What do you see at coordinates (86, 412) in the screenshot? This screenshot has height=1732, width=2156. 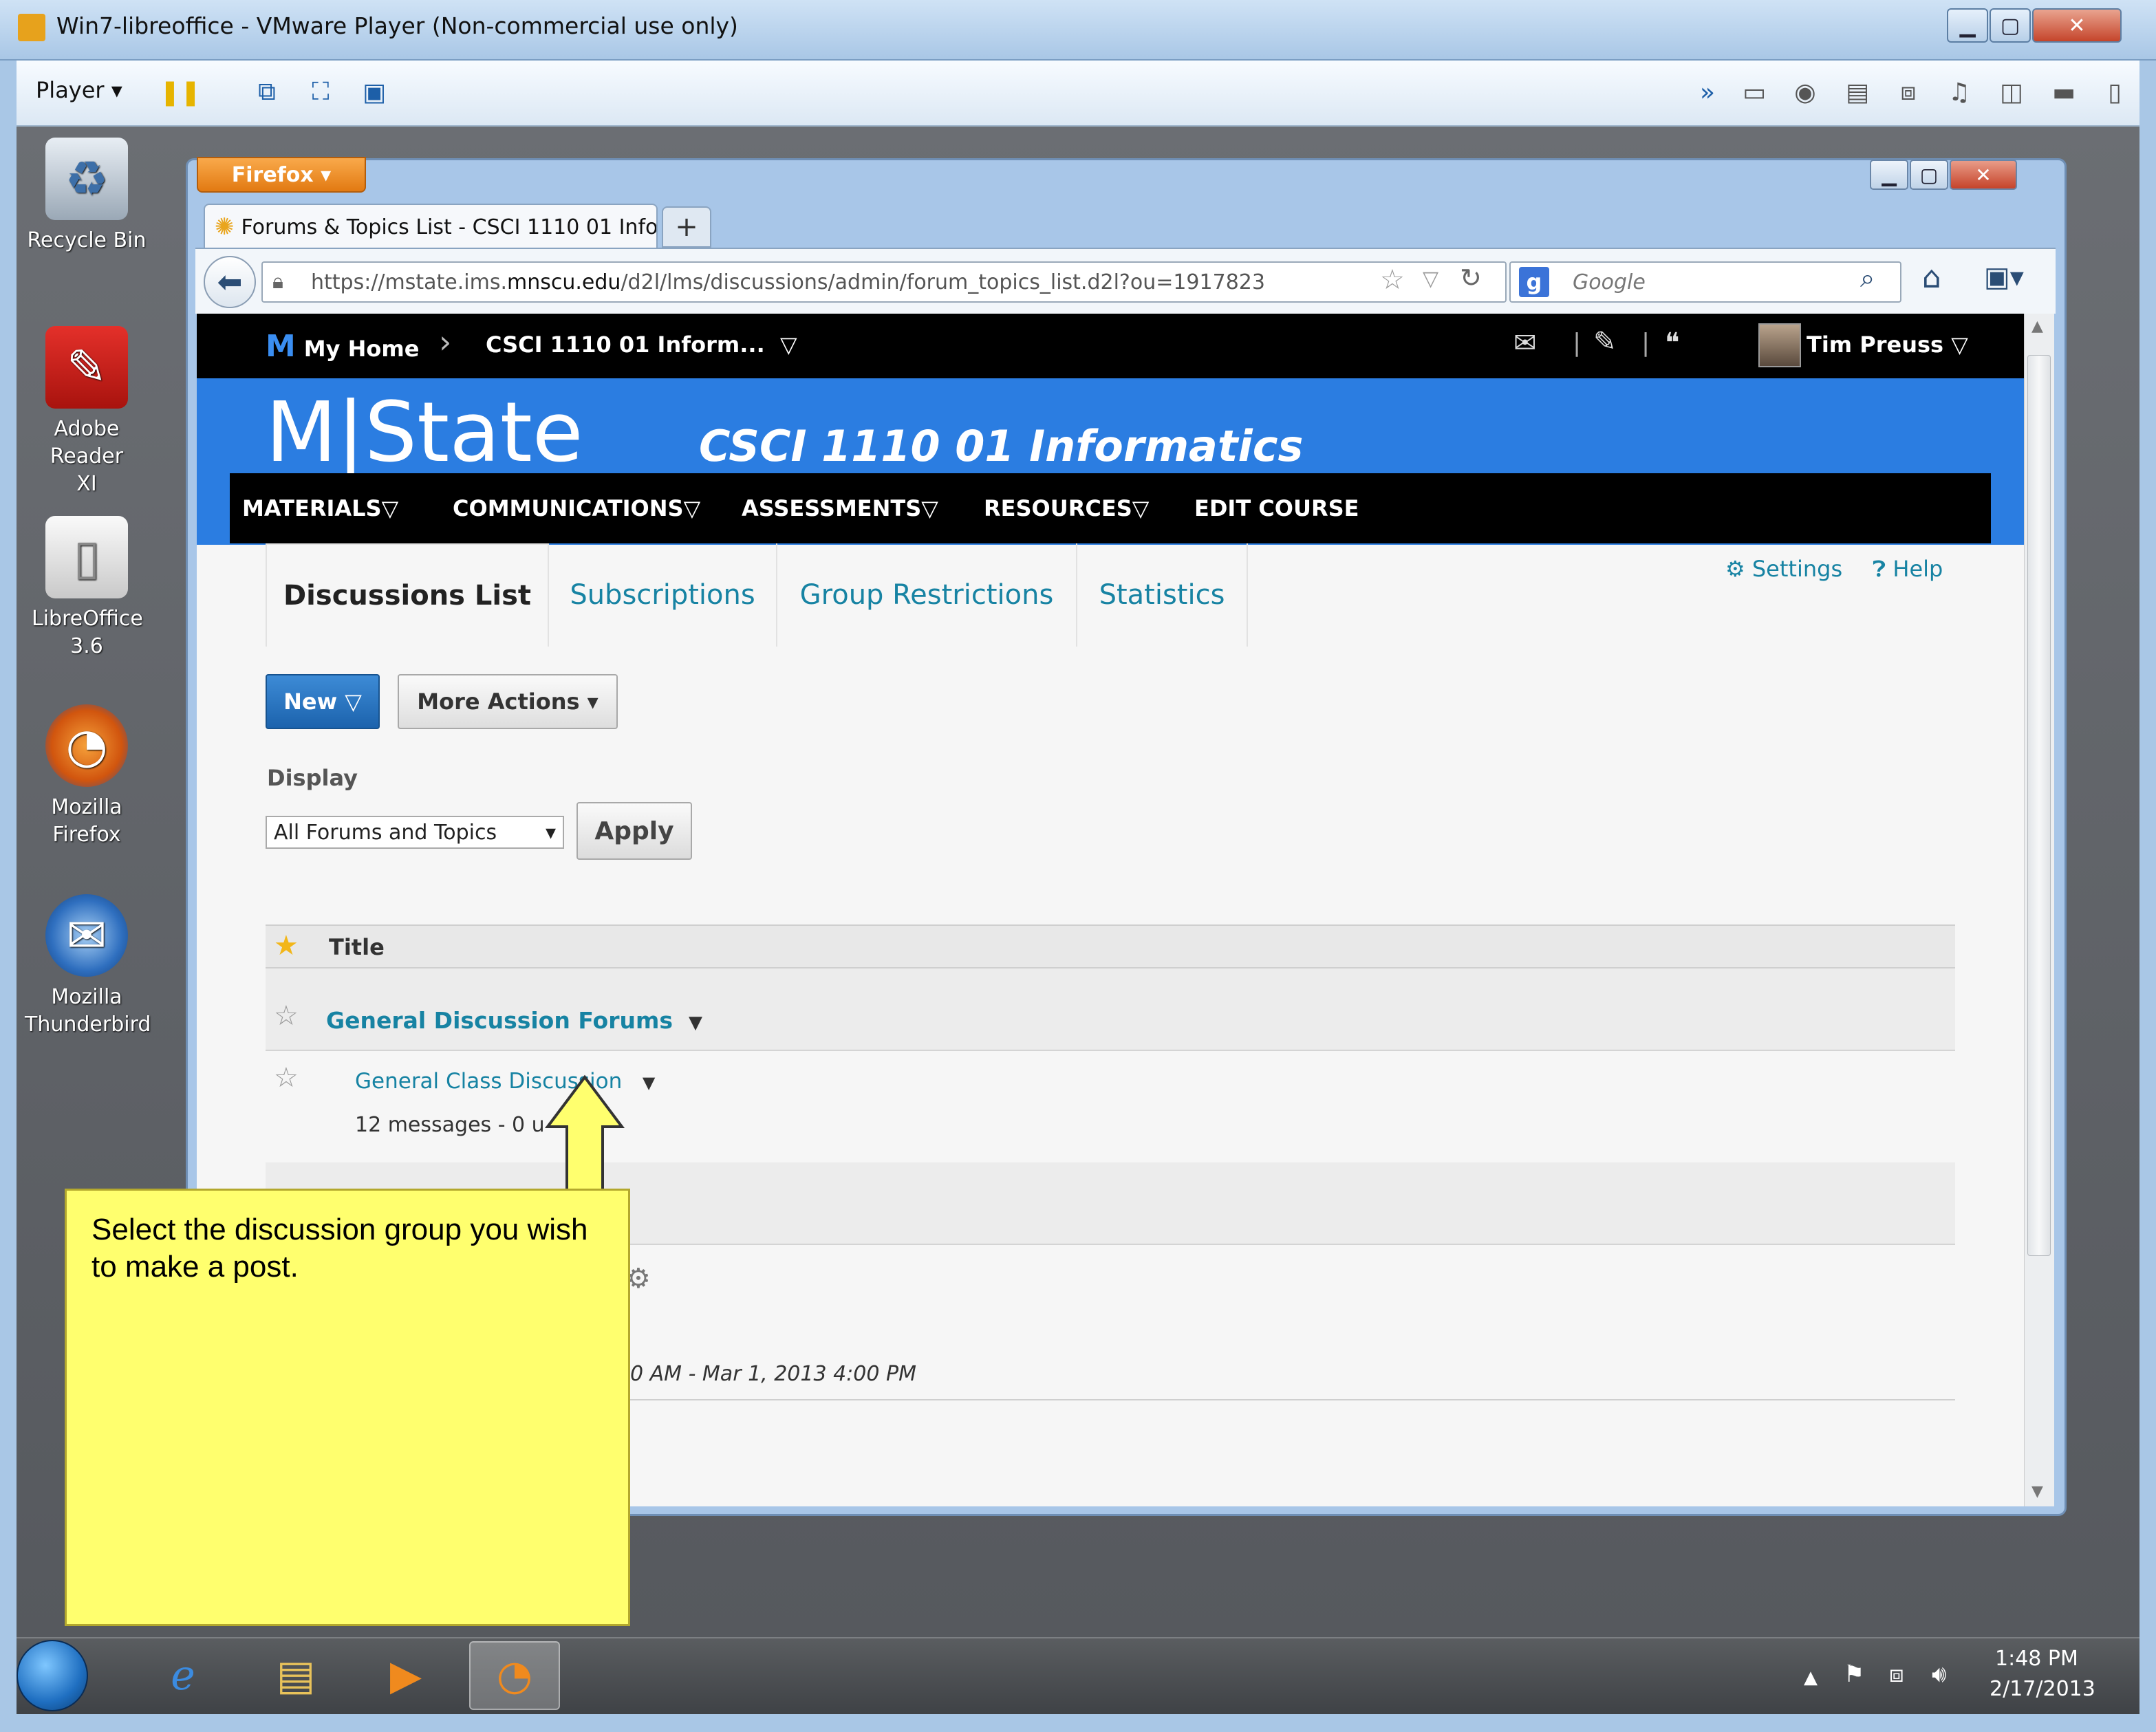 I see `desktop-icon-adobe-reader: ✎ Adobe Reader XI` at bounding box center [86, 412].